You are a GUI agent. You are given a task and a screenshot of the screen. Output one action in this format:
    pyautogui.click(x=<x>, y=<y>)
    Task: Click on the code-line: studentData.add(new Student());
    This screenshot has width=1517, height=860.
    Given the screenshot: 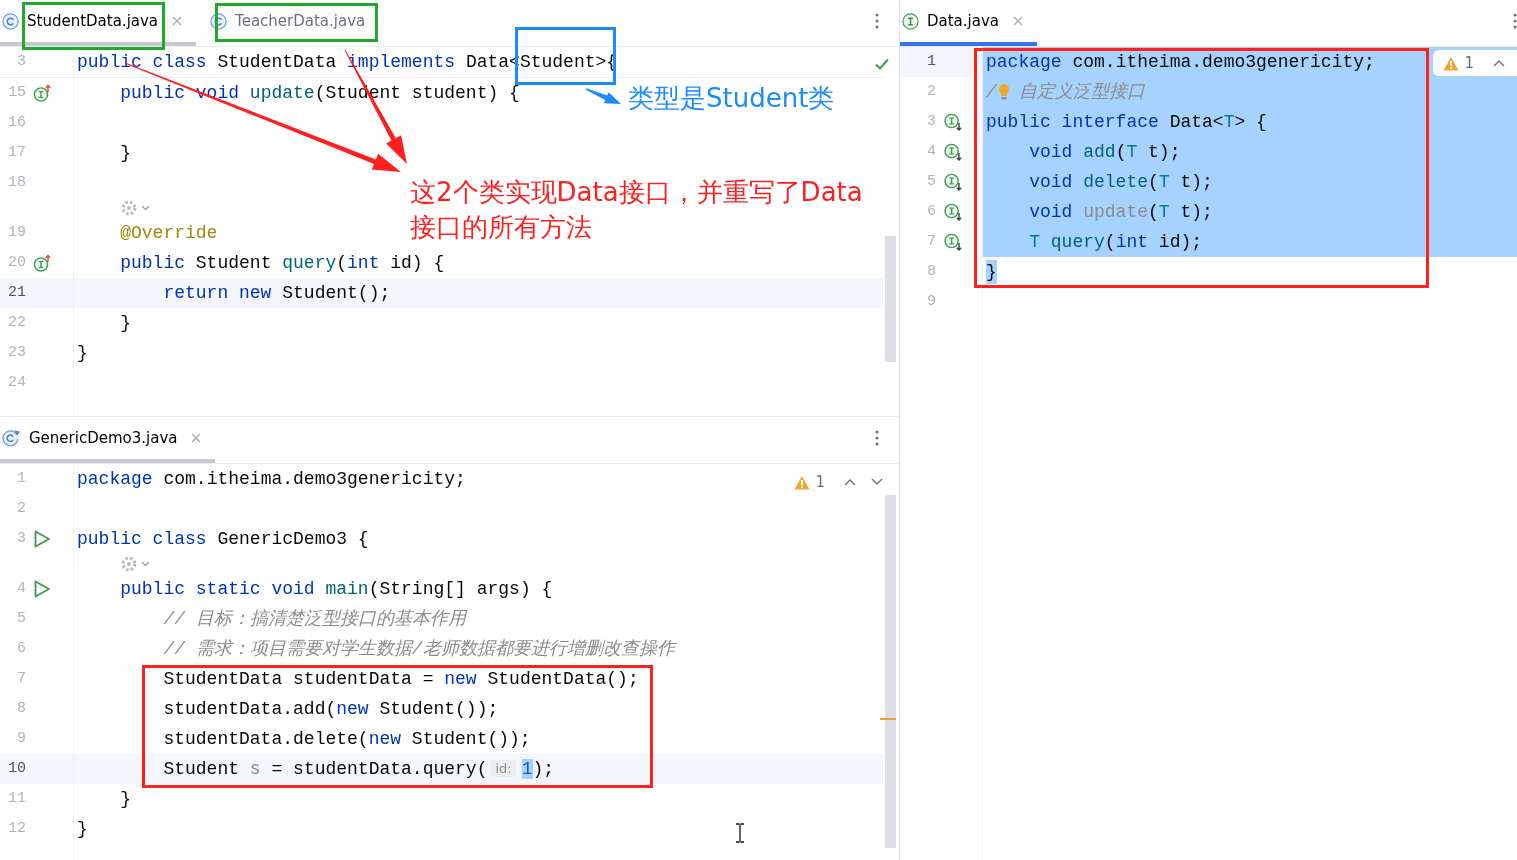 What is the action you would take?
    pyautogui.click(x=331, y=709)
    